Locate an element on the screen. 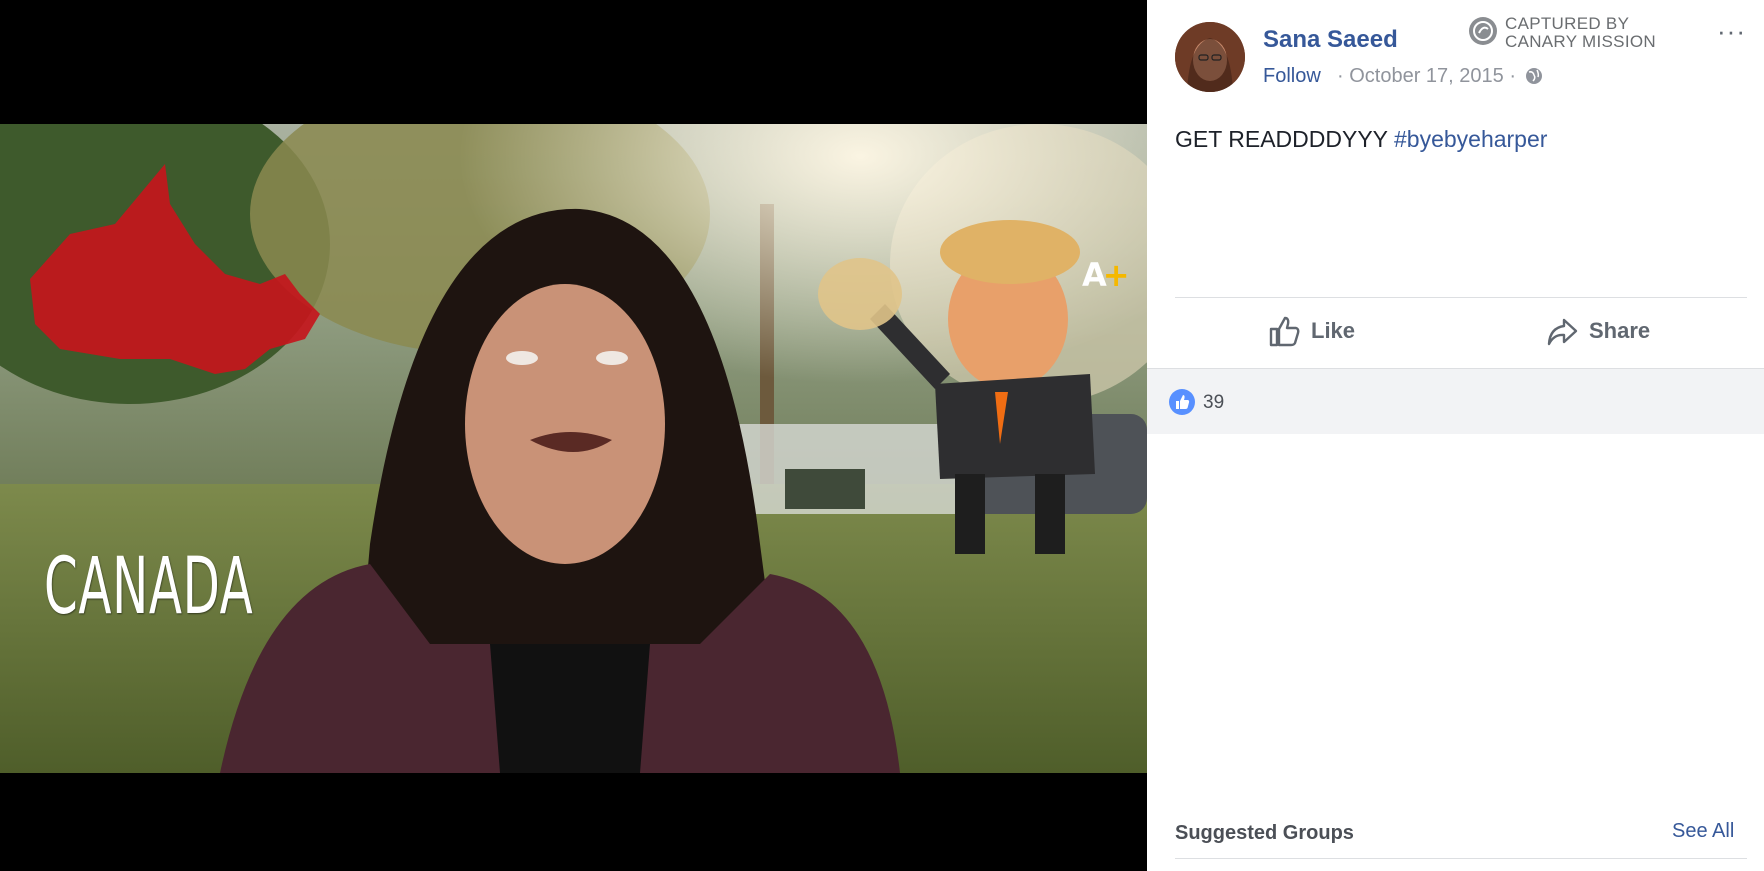  avatar is located at coordinates (1210, 57).